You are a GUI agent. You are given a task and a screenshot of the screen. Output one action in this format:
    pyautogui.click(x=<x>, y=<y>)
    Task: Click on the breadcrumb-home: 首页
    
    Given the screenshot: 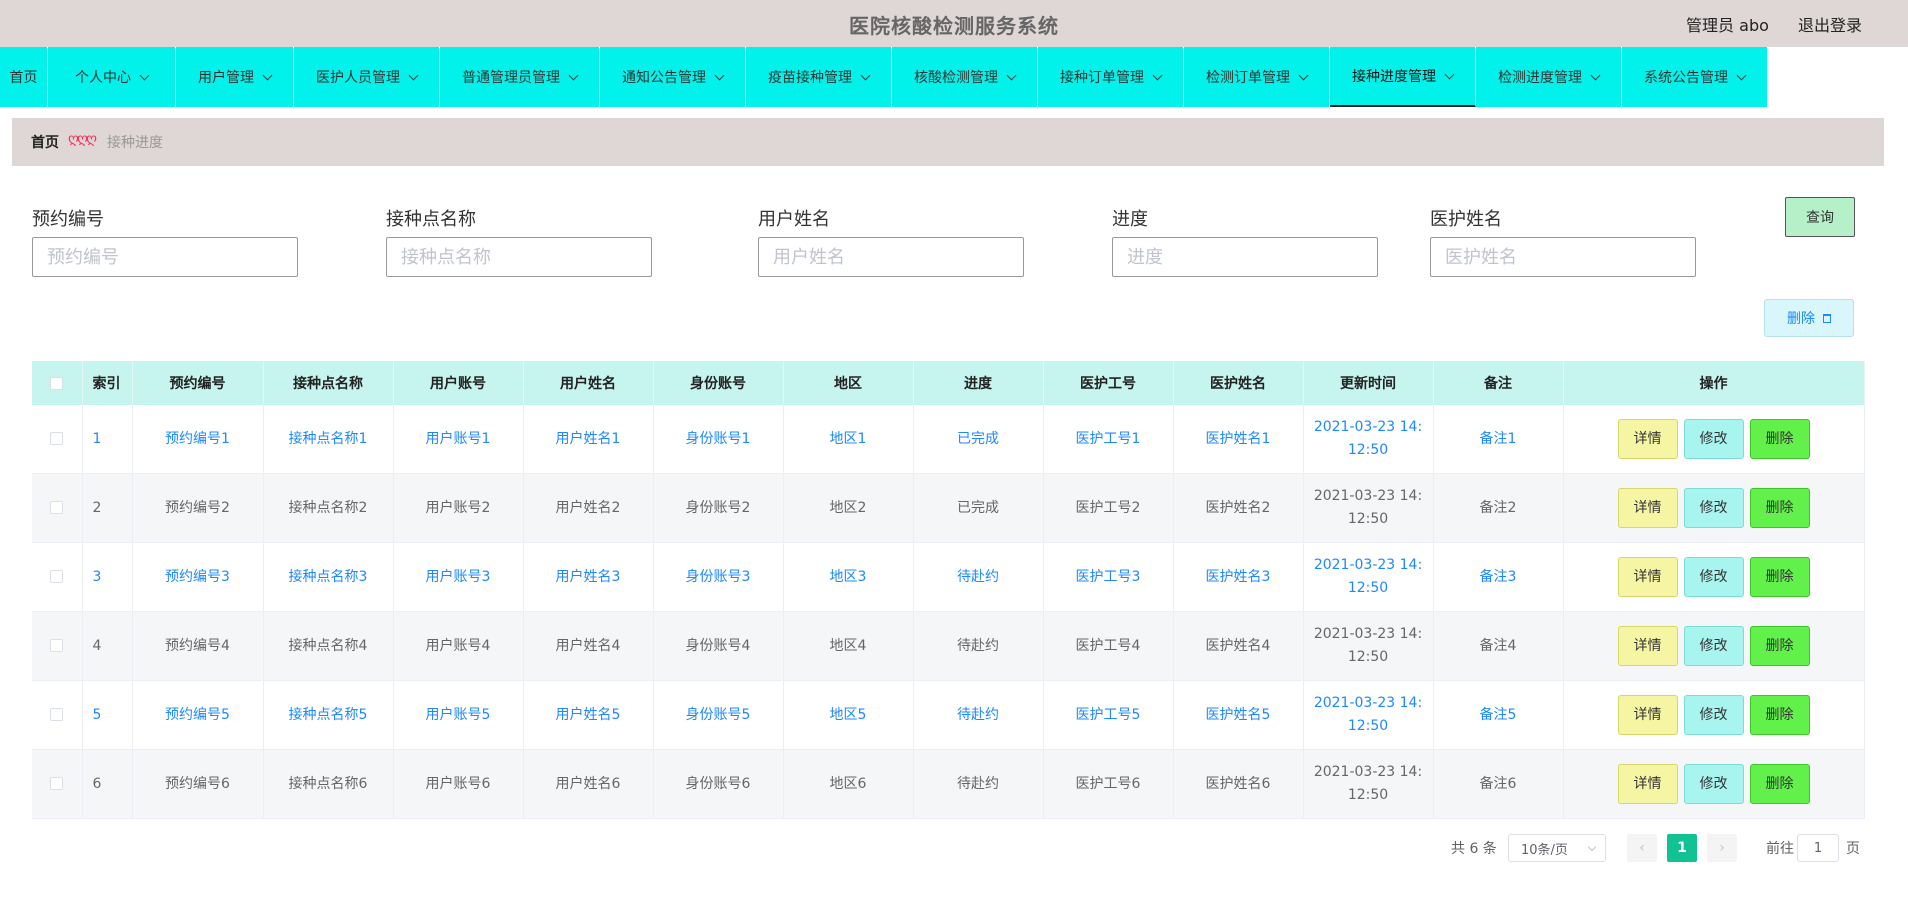 What is the action you would take?
    pyautogui.click(x=45, y=142)
    